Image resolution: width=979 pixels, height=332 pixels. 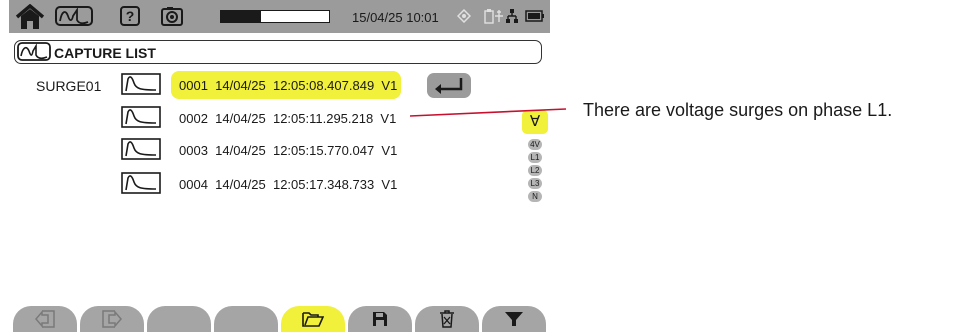 I want to click on capture-row: 0003 14/04/25 12:05:15.770.047 V1, so click(x=271, y=150).